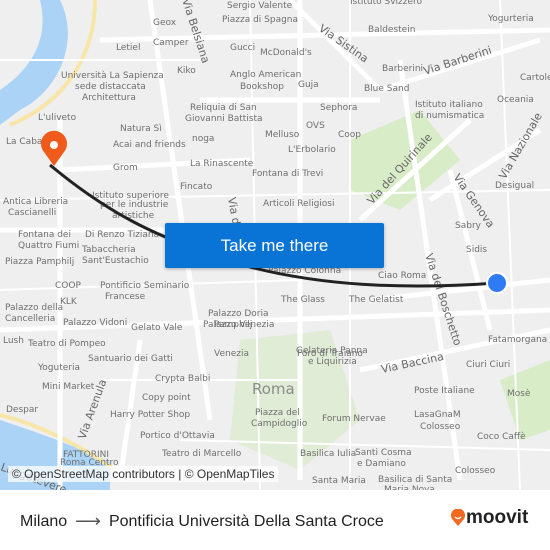  I want to click on map-poi-label: Pontificio Seminario, so click(145, 286).